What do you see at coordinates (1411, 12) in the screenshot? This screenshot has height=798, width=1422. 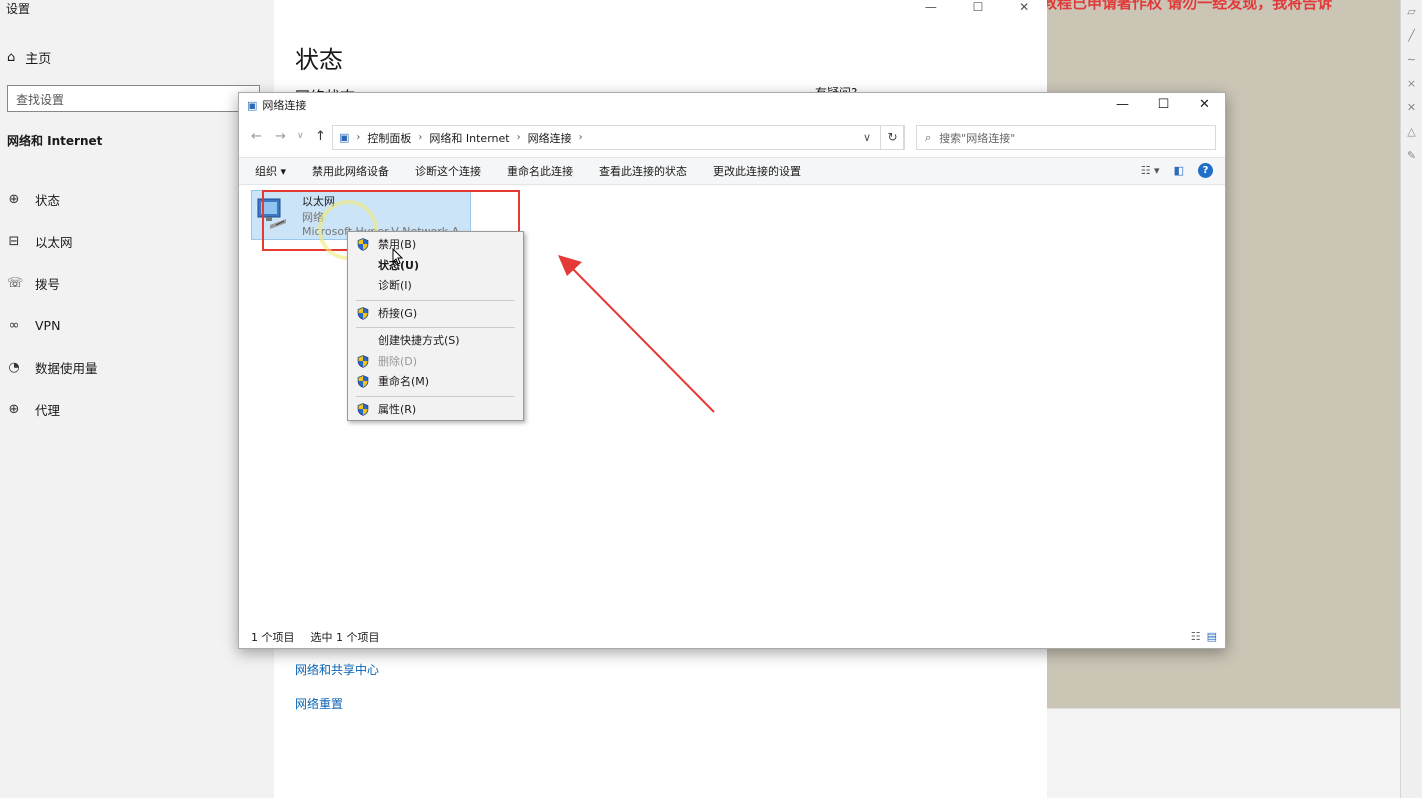 I see `shape-tool-icon: ▱` at bounding box center [1411, 12].